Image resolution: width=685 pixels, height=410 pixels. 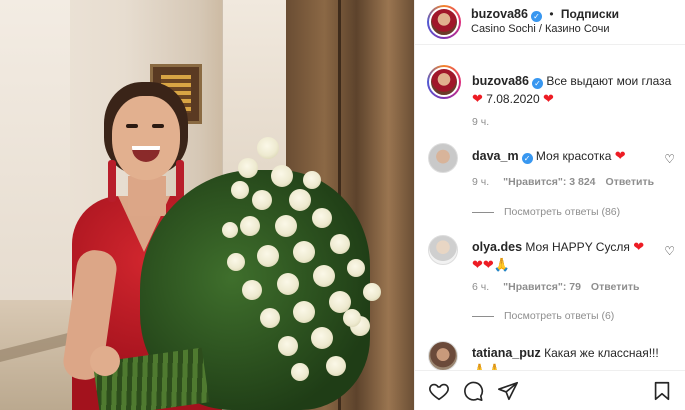 I want to click on comment-meta: 6 ч. "Нравится": 79 Ответить, so click(x=555, y=287).